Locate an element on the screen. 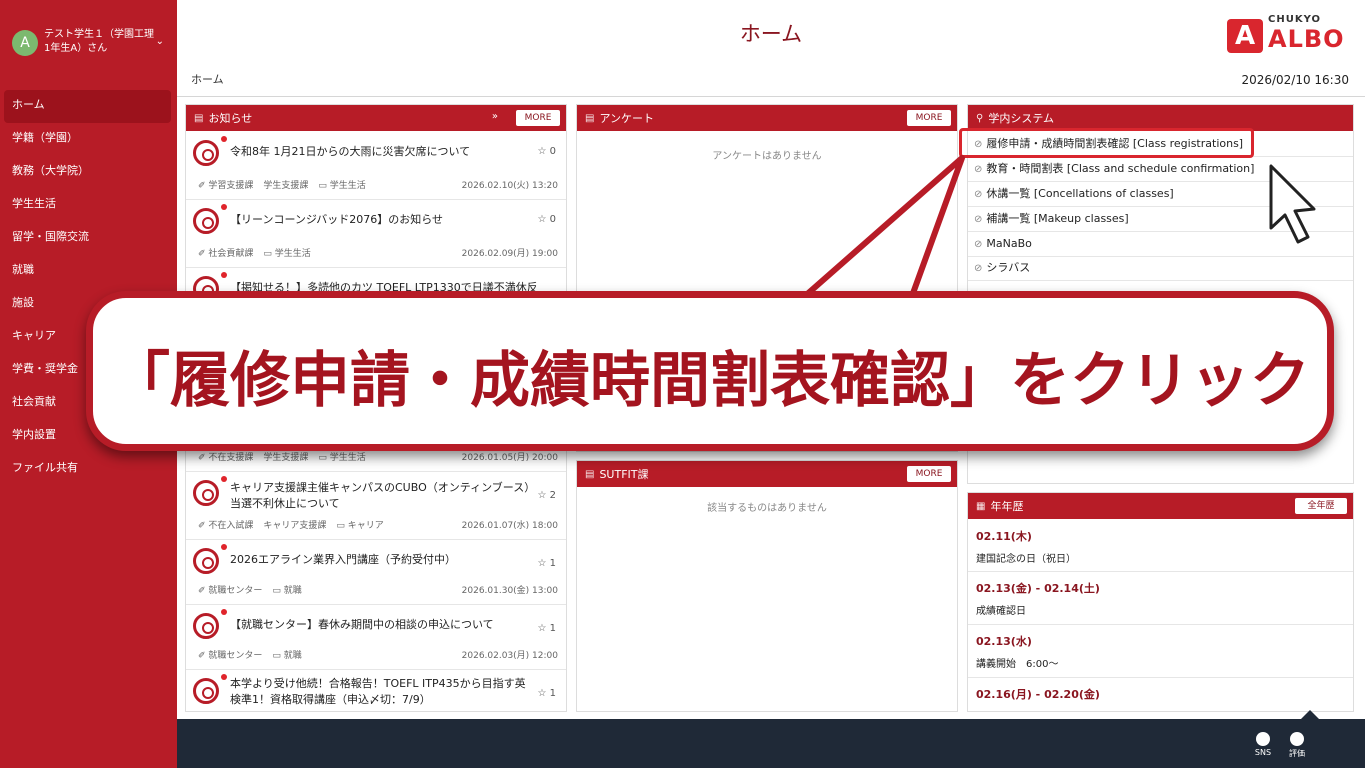 This screenshot has width=1365, height=768. system-link-cancellations: ⊘ 休講一覧 [Concellations of classes] is located at coordinates (1160, 194).